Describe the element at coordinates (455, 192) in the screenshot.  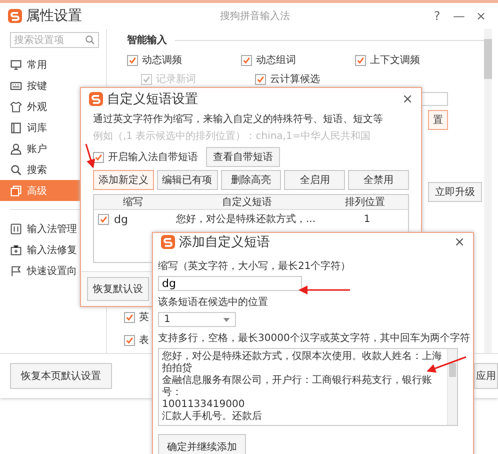
I see `upgrade-button: 立即升级` at that location.